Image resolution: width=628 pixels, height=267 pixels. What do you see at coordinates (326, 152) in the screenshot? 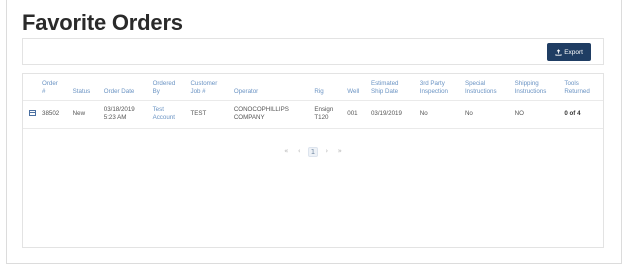
I see `pager-next-button: ›` at bounding box center [326, 152].